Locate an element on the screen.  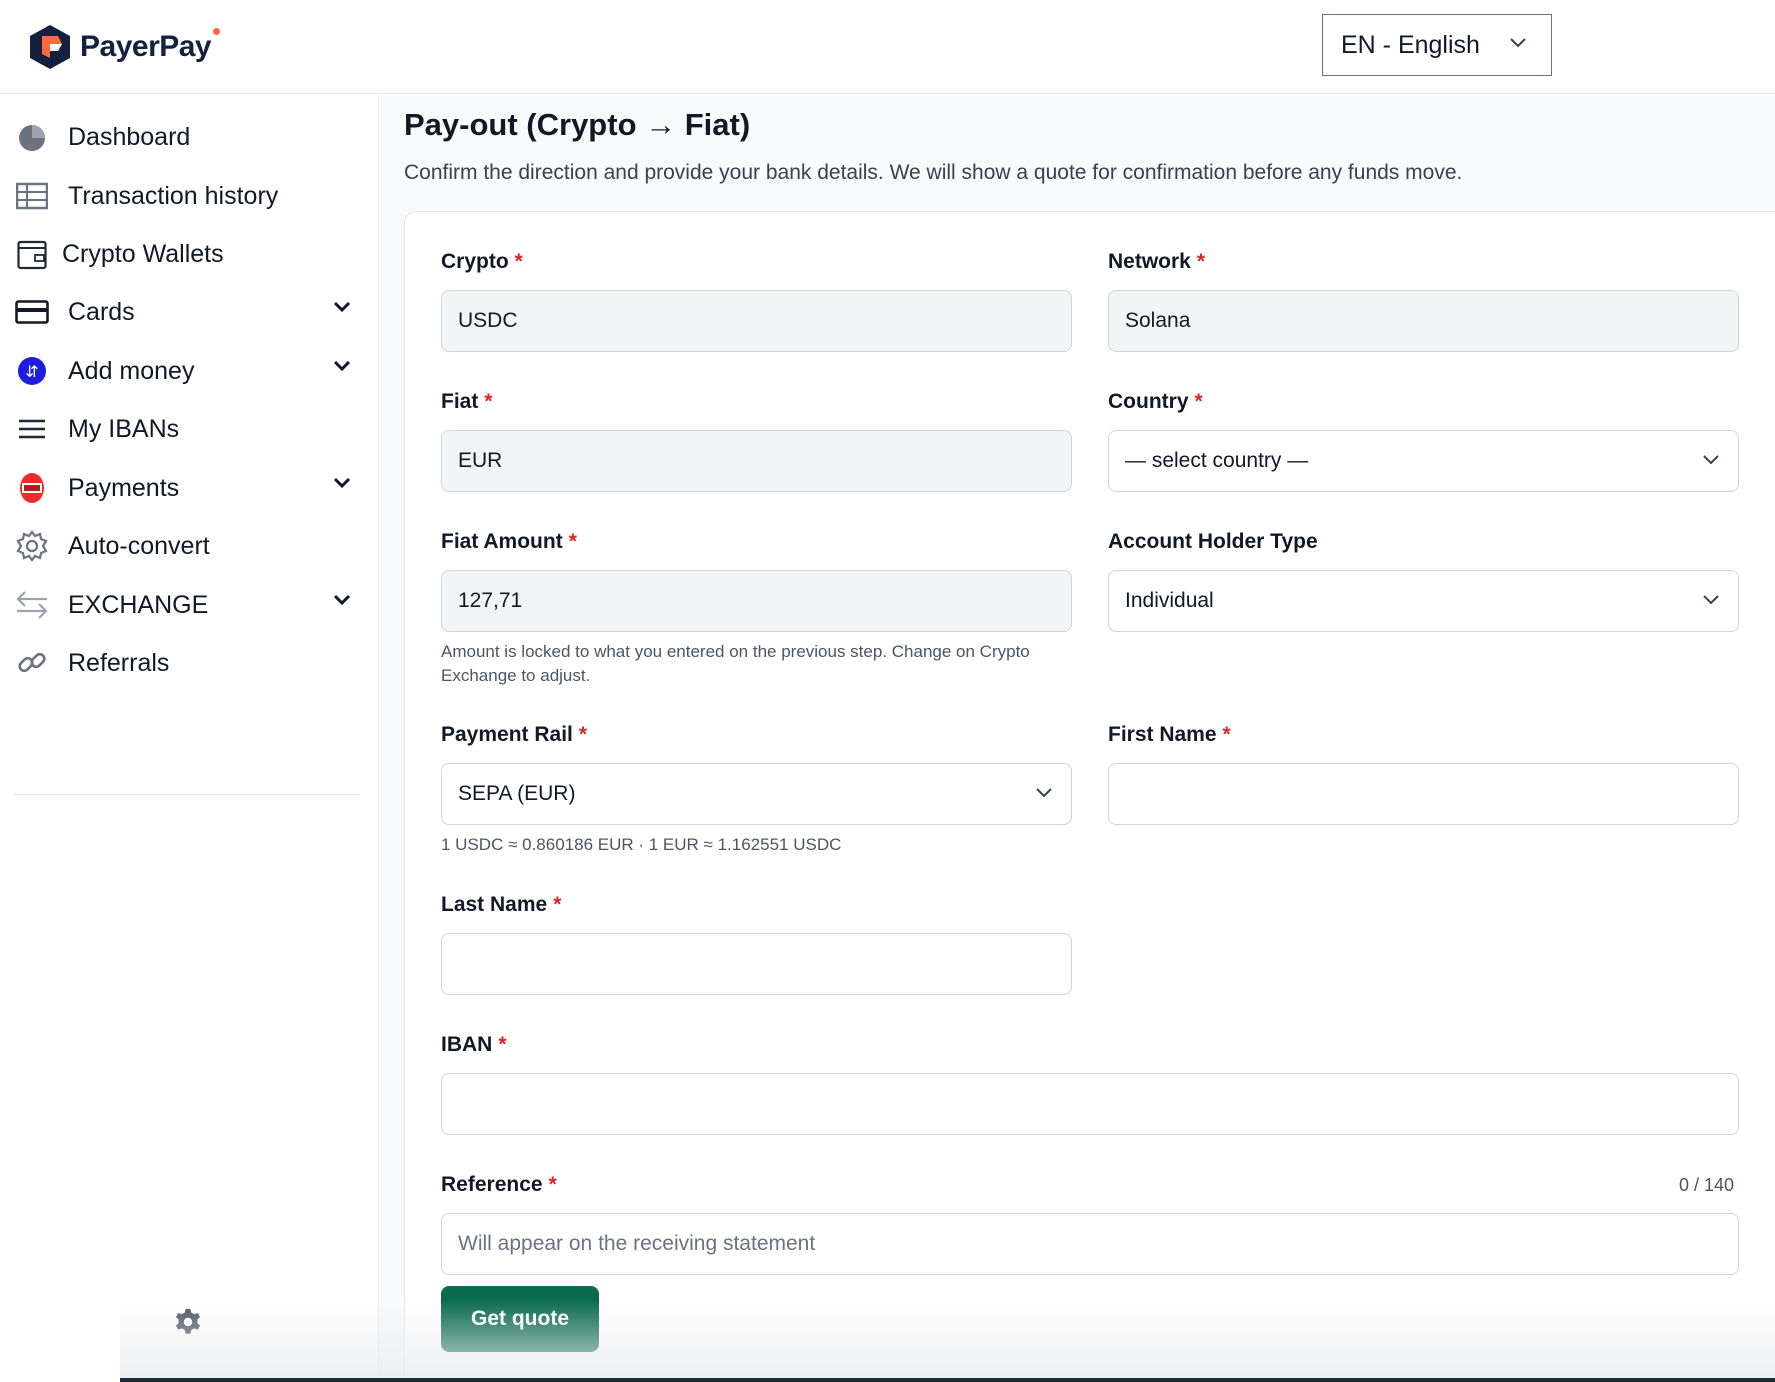
wallet-icon is located at coordinates (32, 254).